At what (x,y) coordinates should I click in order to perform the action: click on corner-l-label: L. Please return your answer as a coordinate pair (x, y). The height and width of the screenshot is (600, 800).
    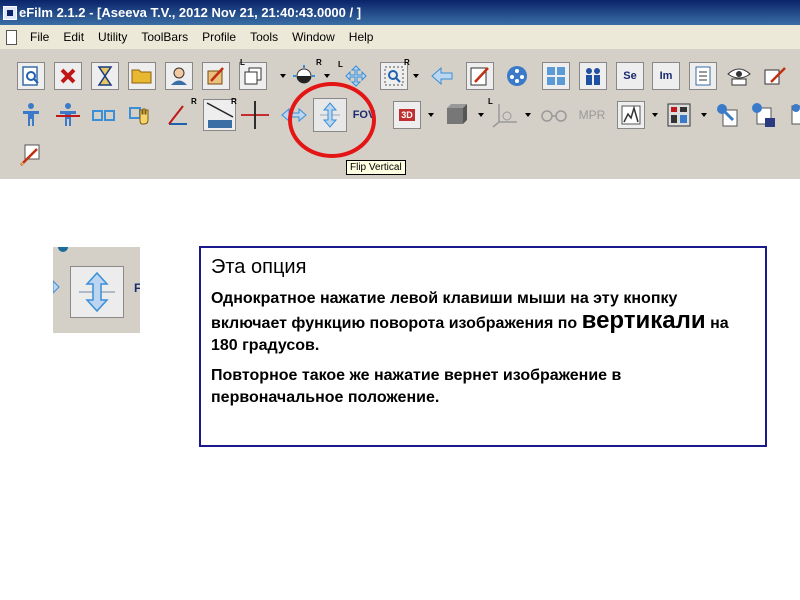
    Looking at the image, I should click on (242, 62).